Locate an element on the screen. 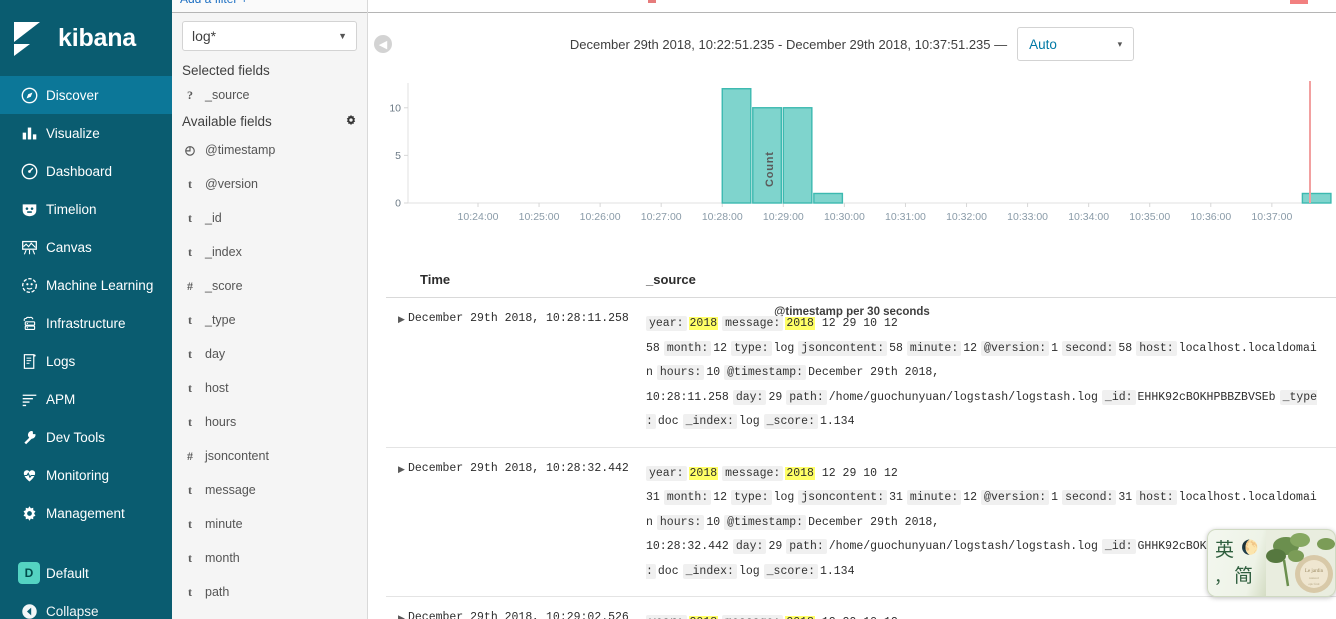  column-header-source: _source is located at coordinates (991, 279).